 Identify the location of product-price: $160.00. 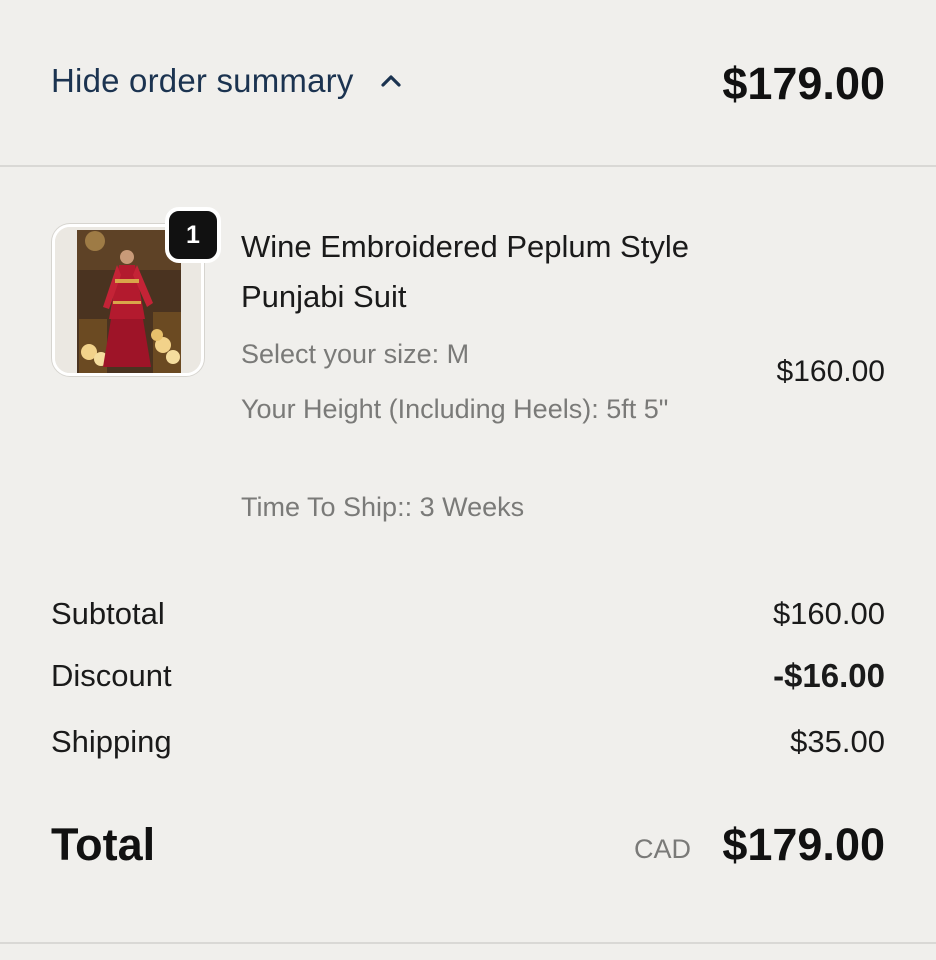
(830, 371).